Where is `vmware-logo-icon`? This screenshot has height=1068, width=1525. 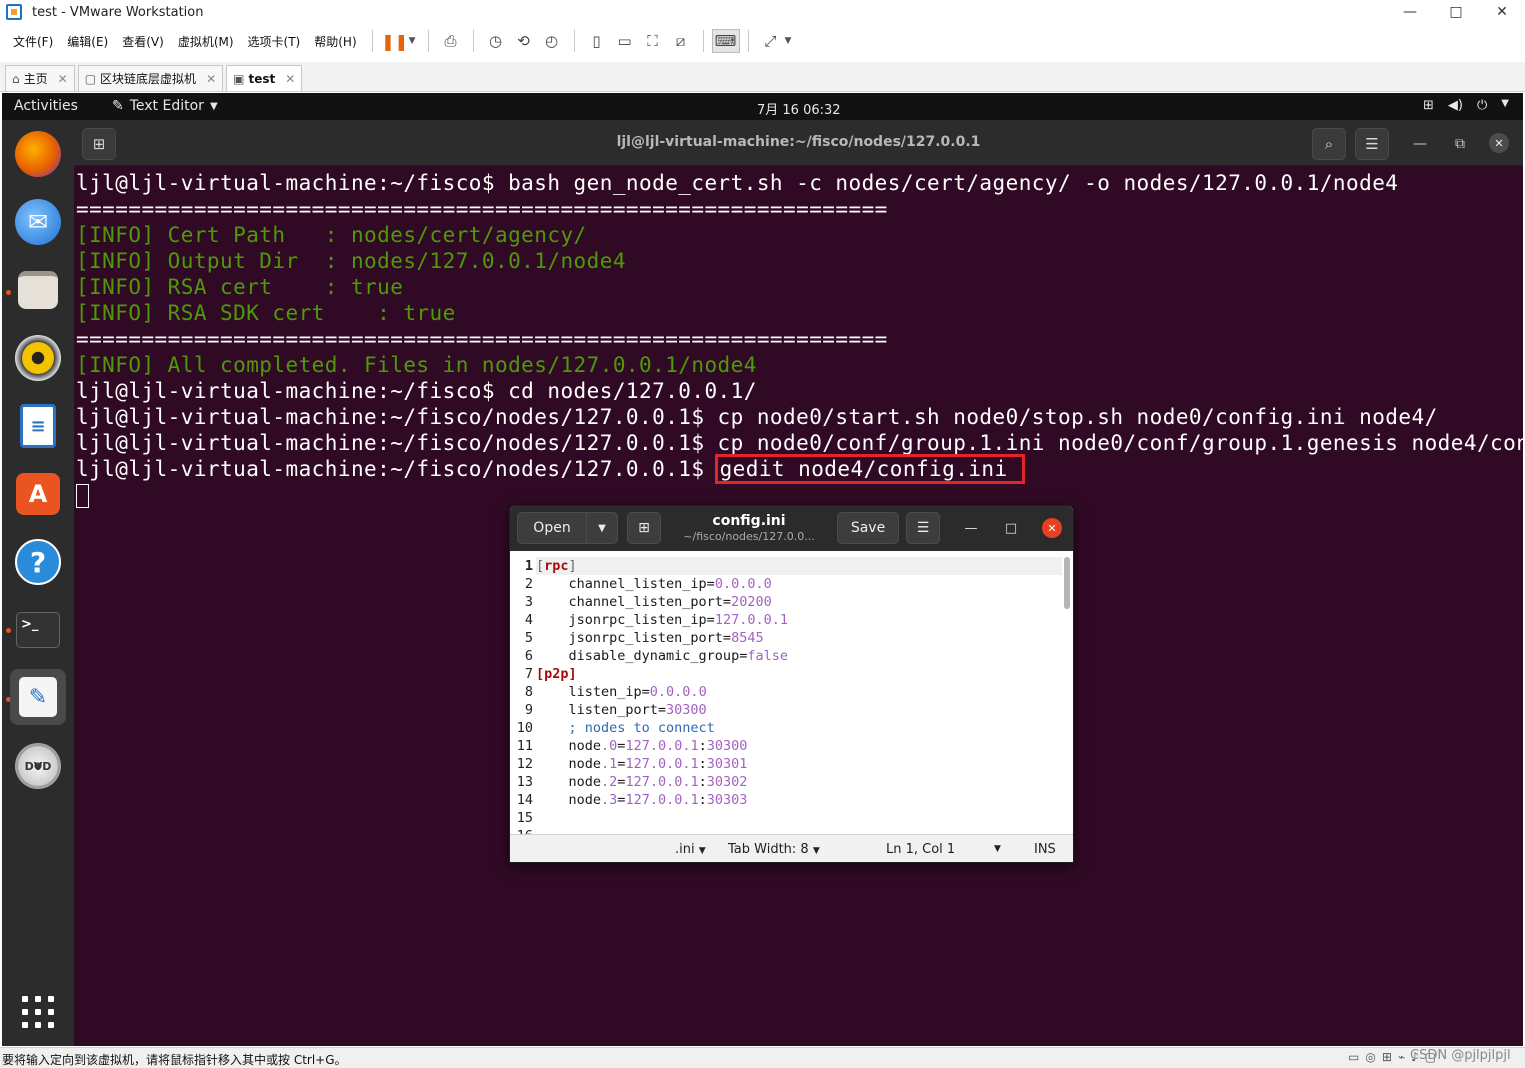 vmware-logo-icon is located at coordinates (14, 12).